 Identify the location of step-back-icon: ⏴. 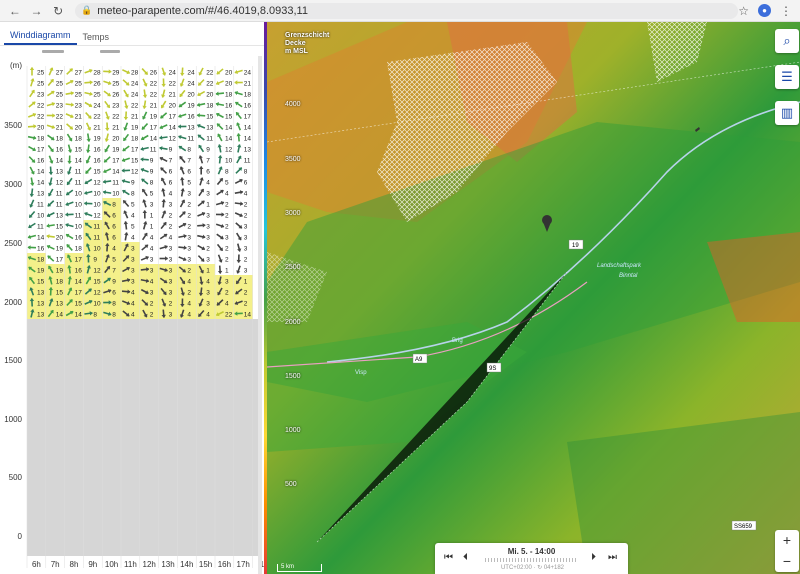
(465, 557).